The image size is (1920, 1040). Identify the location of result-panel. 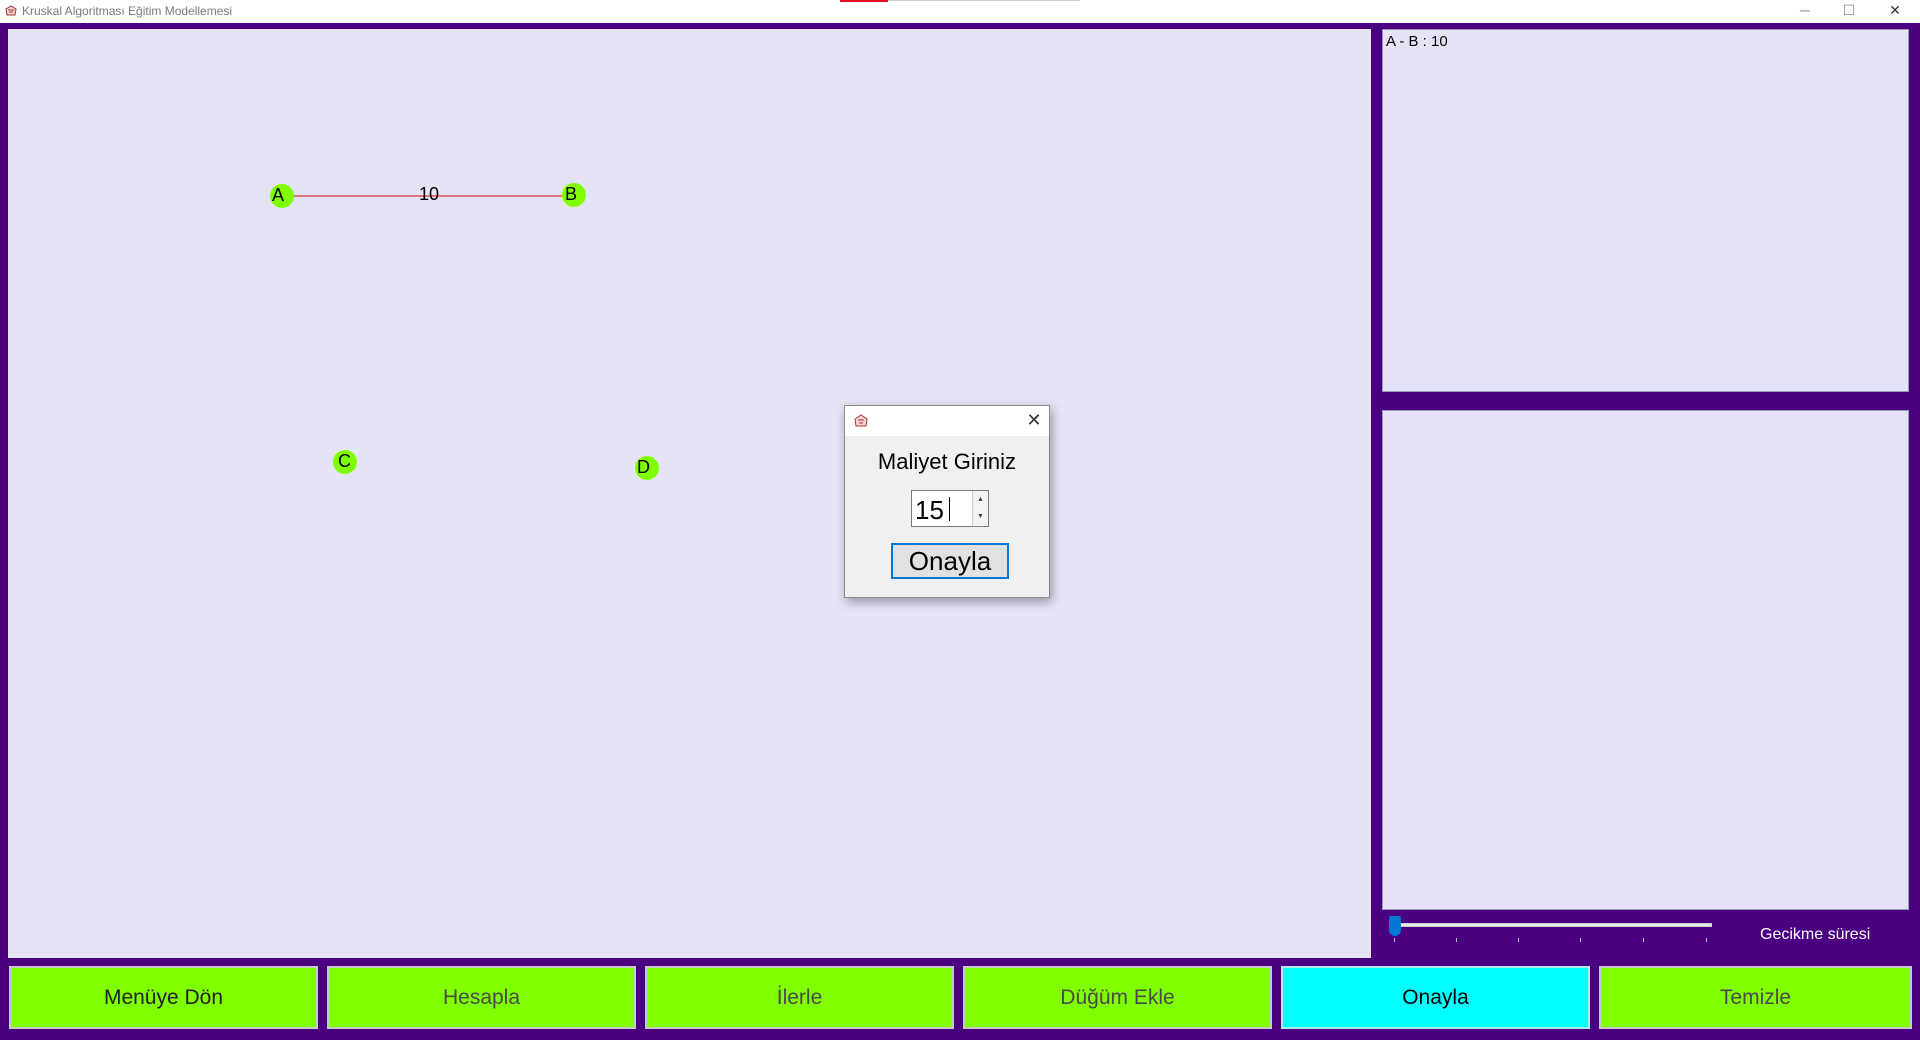
(1645, 660).